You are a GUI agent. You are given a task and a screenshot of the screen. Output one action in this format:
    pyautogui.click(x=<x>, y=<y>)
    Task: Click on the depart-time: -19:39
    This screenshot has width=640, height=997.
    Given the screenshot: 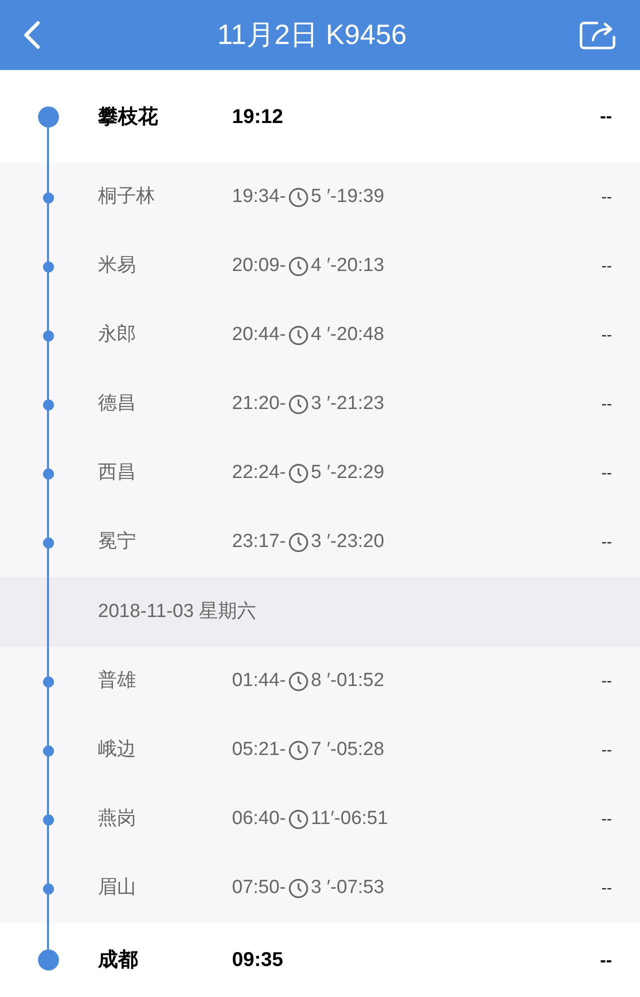 What is the action you would take?
    pyautogui.click(x=357, y=197)
    